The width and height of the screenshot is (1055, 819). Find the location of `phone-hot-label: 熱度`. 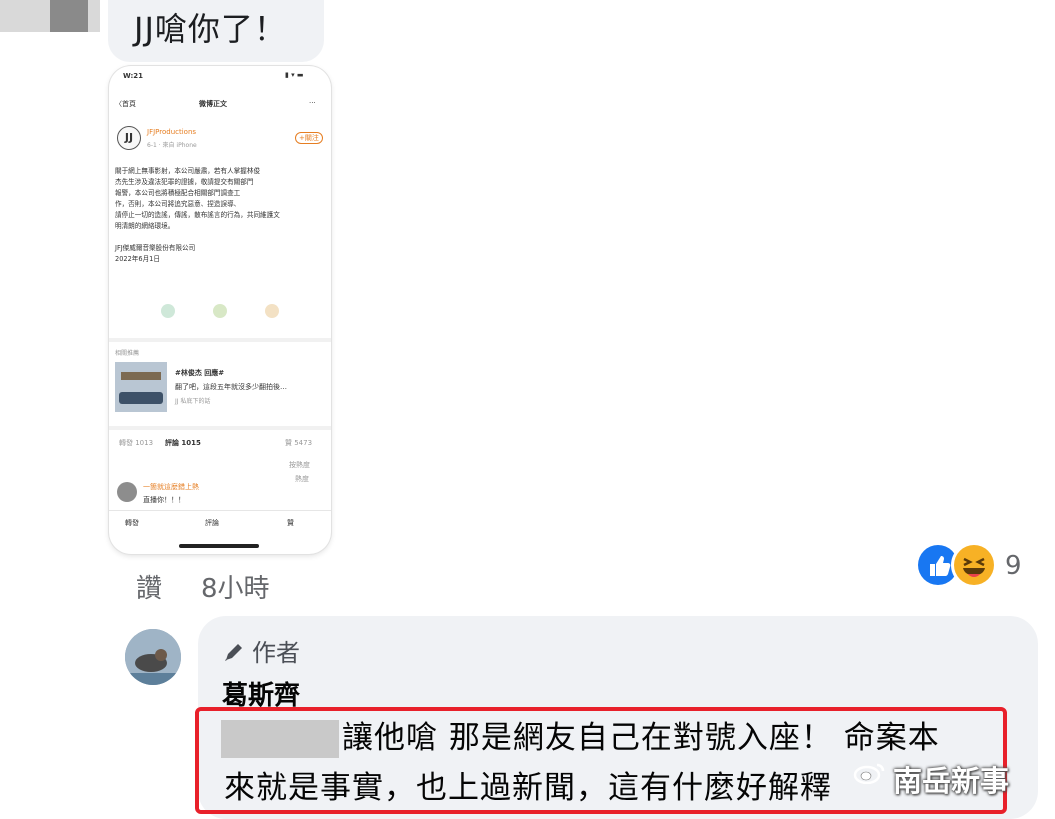

phone-hot-label: 熱度 is located at coordinates (302, 479).